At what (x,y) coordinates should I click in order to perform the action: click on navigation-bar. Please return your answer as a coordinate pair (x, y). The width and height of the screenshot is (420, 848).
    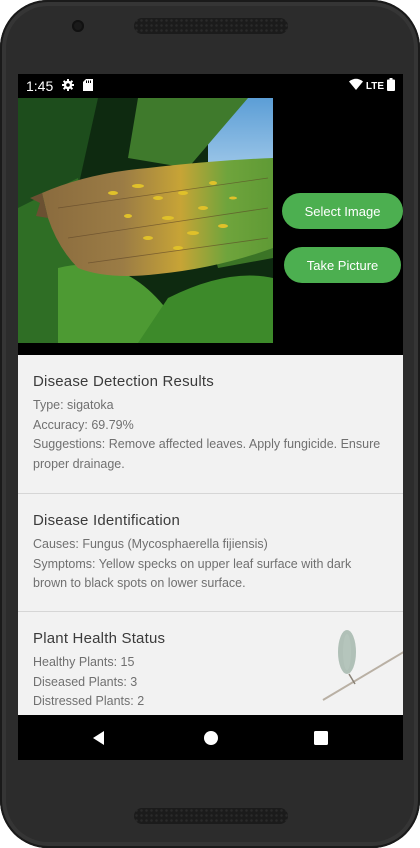
    Looking at the image, I should click on (210, 737).